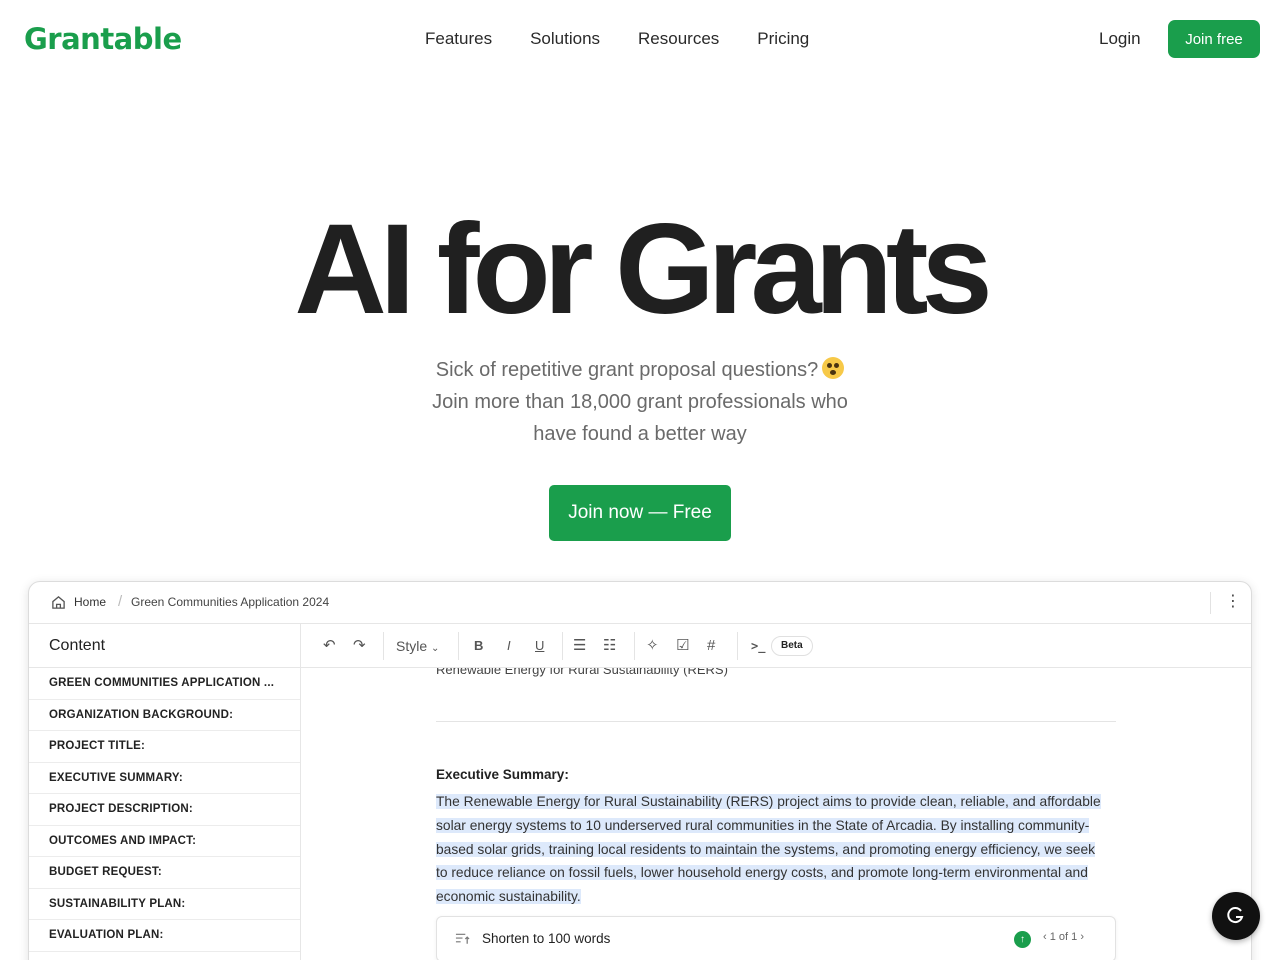 The height and width of the screenshot is (960, 1280). I want to click on suggestion-pager: ‹ 1 of 1 ›, so click(1063, 937).